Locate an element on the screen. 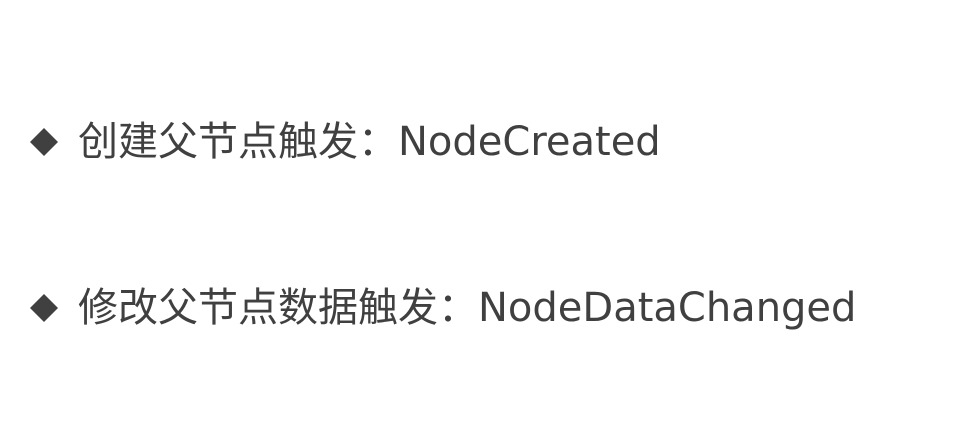  bullet-item-node-created: 创建父节点触发：NodeCreated is located at coordinates (343, 142).